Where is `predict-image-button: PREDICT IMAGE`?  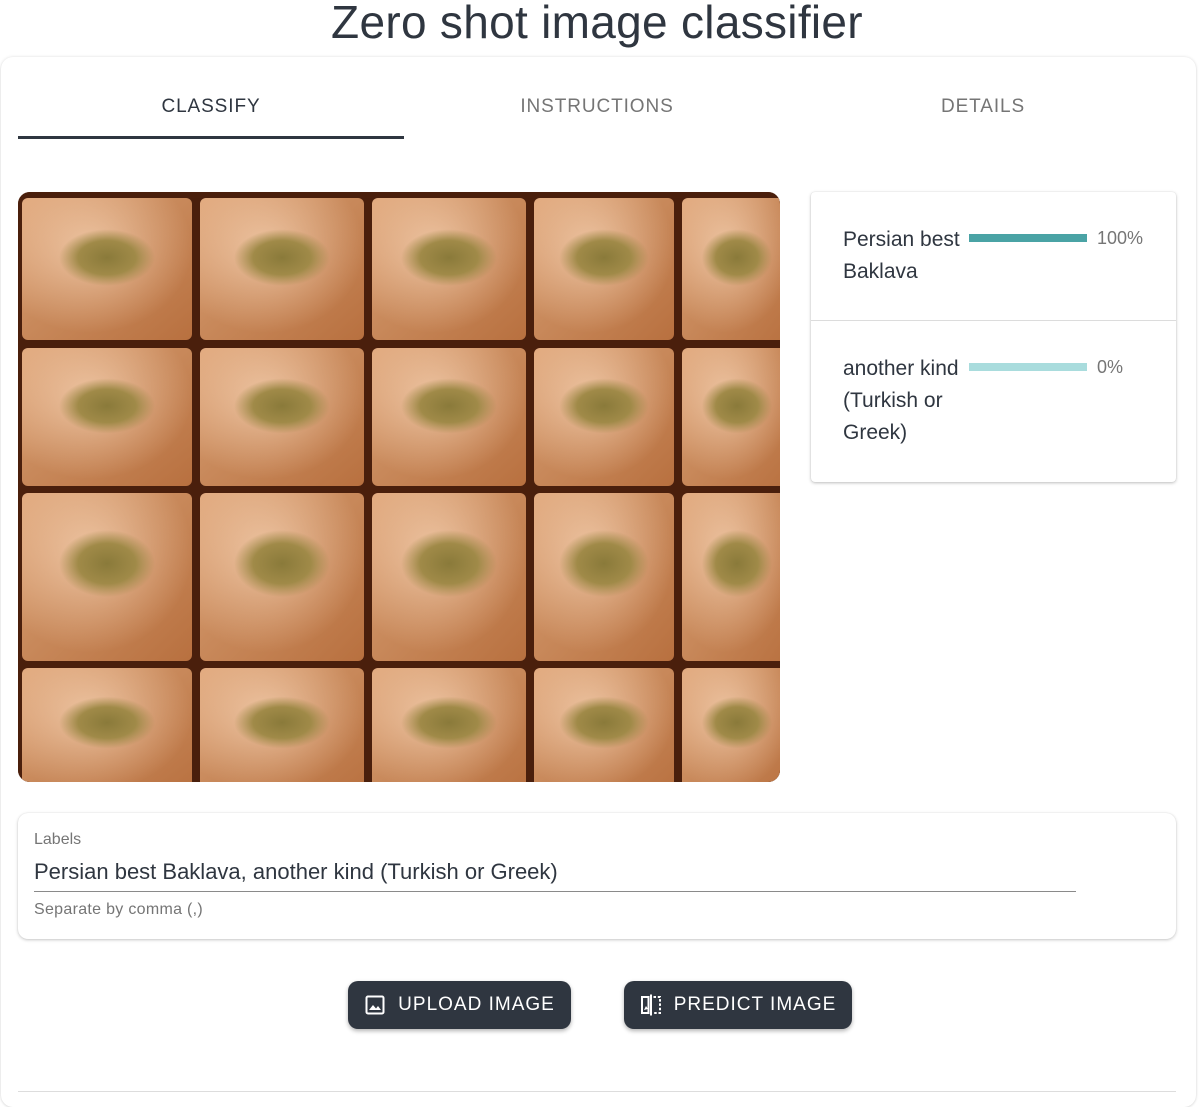
predict-image-button: PREDICT IMAGE is located at coordinates (738, 1005).